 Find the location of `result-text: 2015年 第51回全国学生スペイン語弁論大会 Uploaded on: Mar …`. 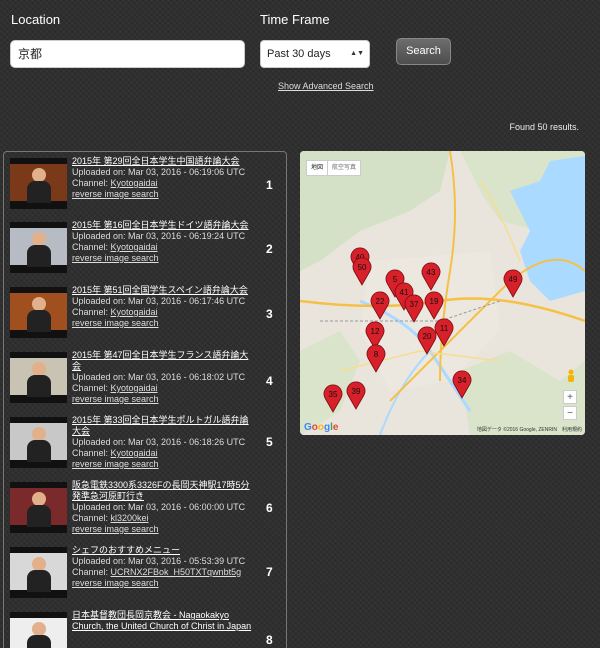

result-text: 2015年 第51回全国学生スペイン語弁論大会 Uploaded on: Mar … is located at coordinates (162, 307).